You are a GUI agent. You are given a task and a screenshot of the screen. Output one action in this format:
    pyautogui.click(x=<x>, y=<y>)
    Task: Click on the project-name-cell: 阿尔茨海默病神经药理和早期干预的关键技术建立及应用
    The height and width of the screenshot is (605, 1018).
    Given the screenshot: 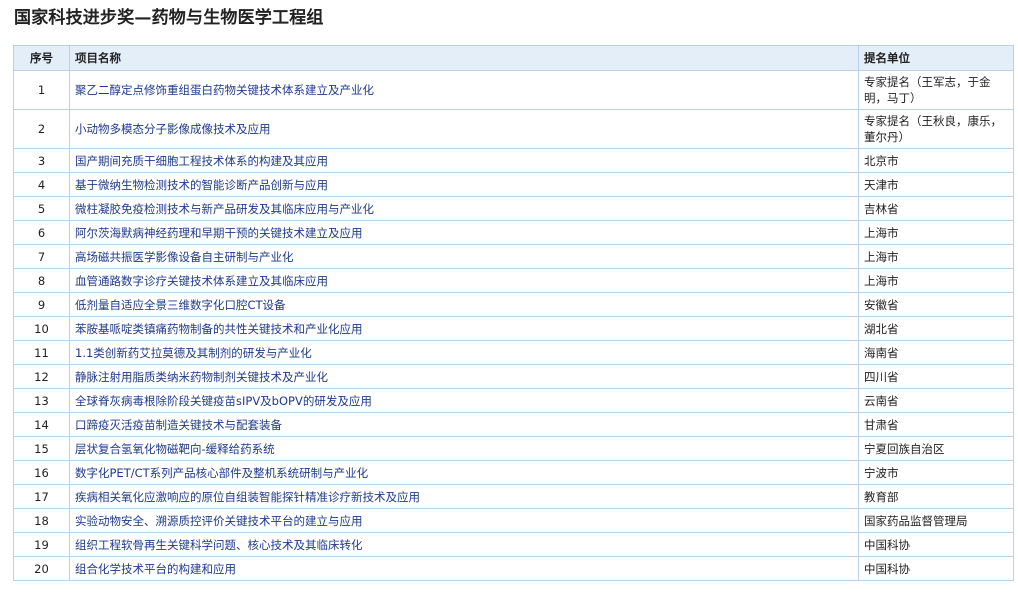 What is the action you would take?
    pyautogui.click(x=464, y=232)
    